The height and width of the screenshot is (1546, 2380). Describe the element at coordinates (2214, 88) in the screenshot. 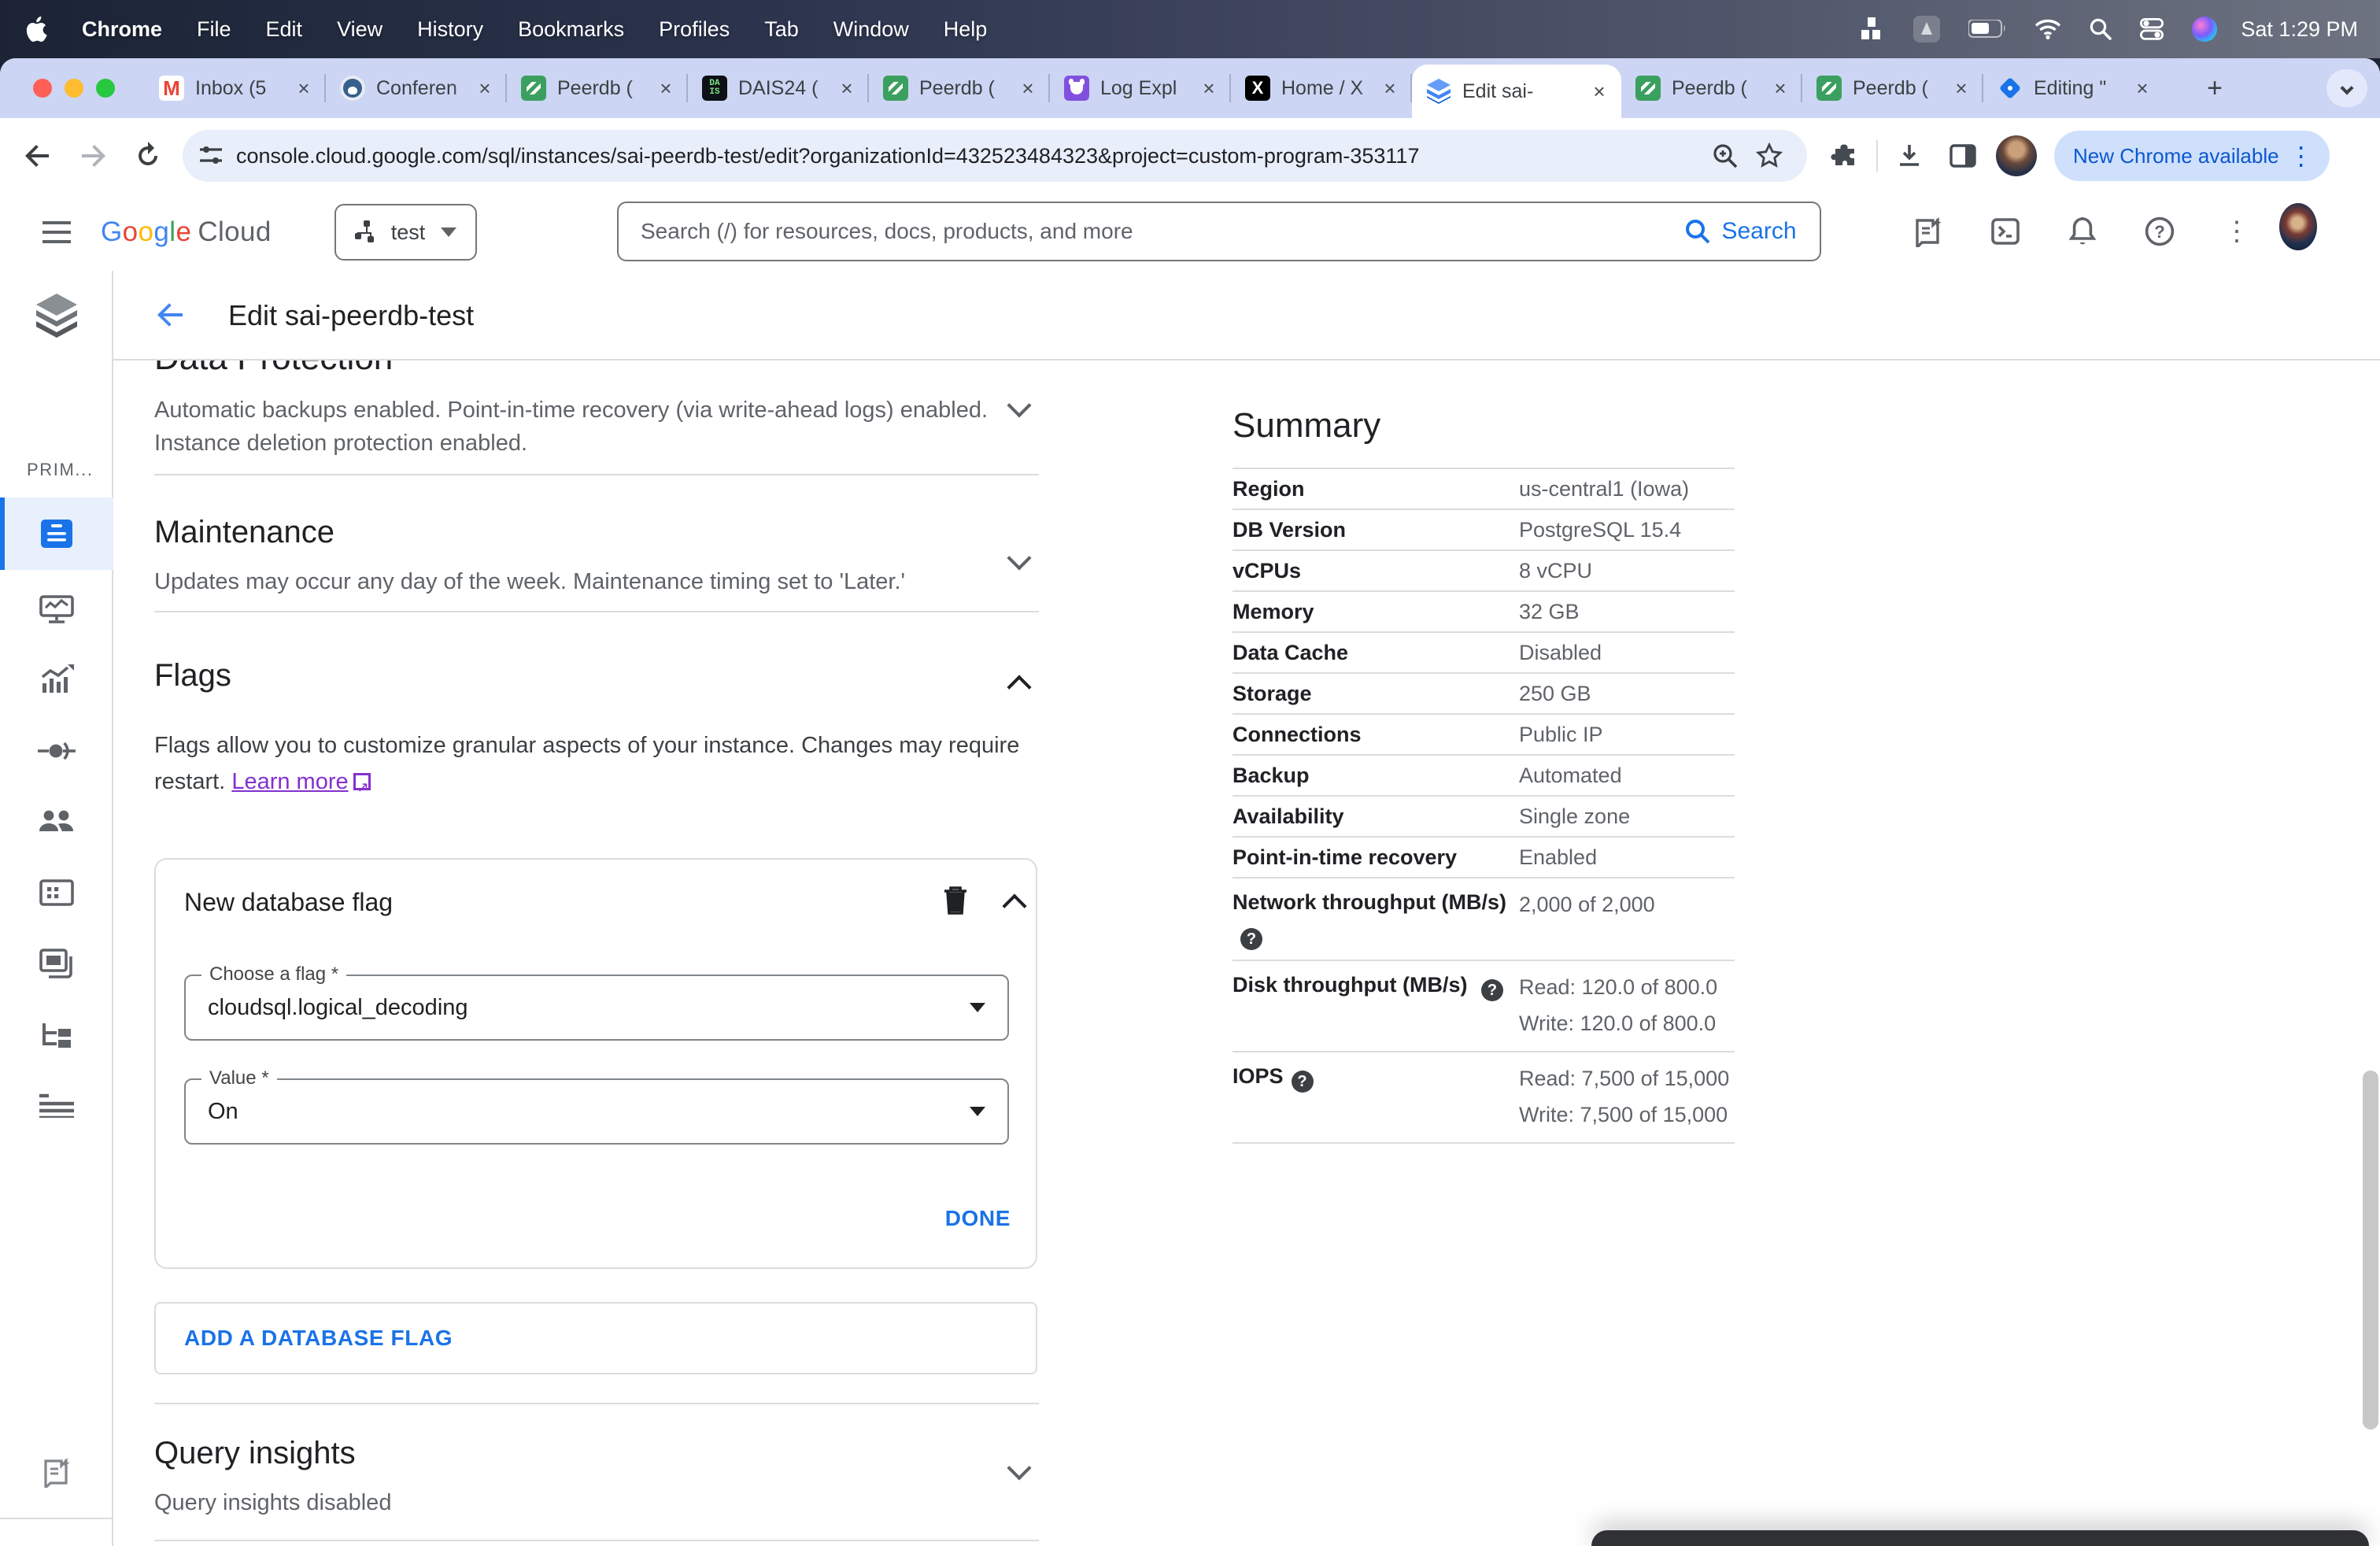

I see `new-tab-button: +` at that location.